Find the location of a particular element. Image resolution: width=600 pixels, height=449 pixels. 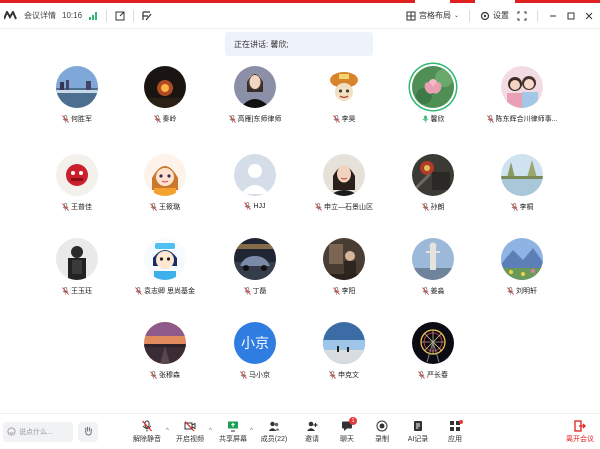

participant-name: 袁志卿 思尚基金 is located at coordinates (169, 291).